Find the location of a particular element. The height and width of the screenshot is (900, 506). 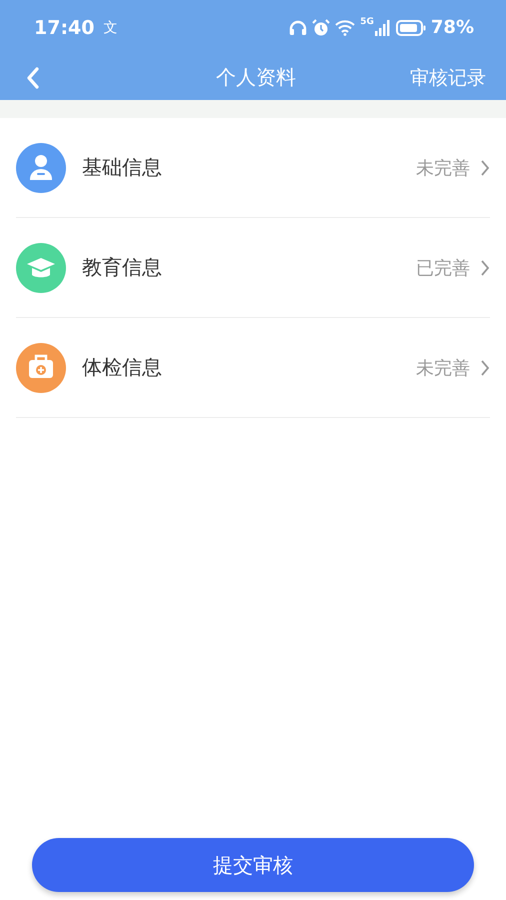

notification-glyph: 文 is located at coordinates (110, 27).